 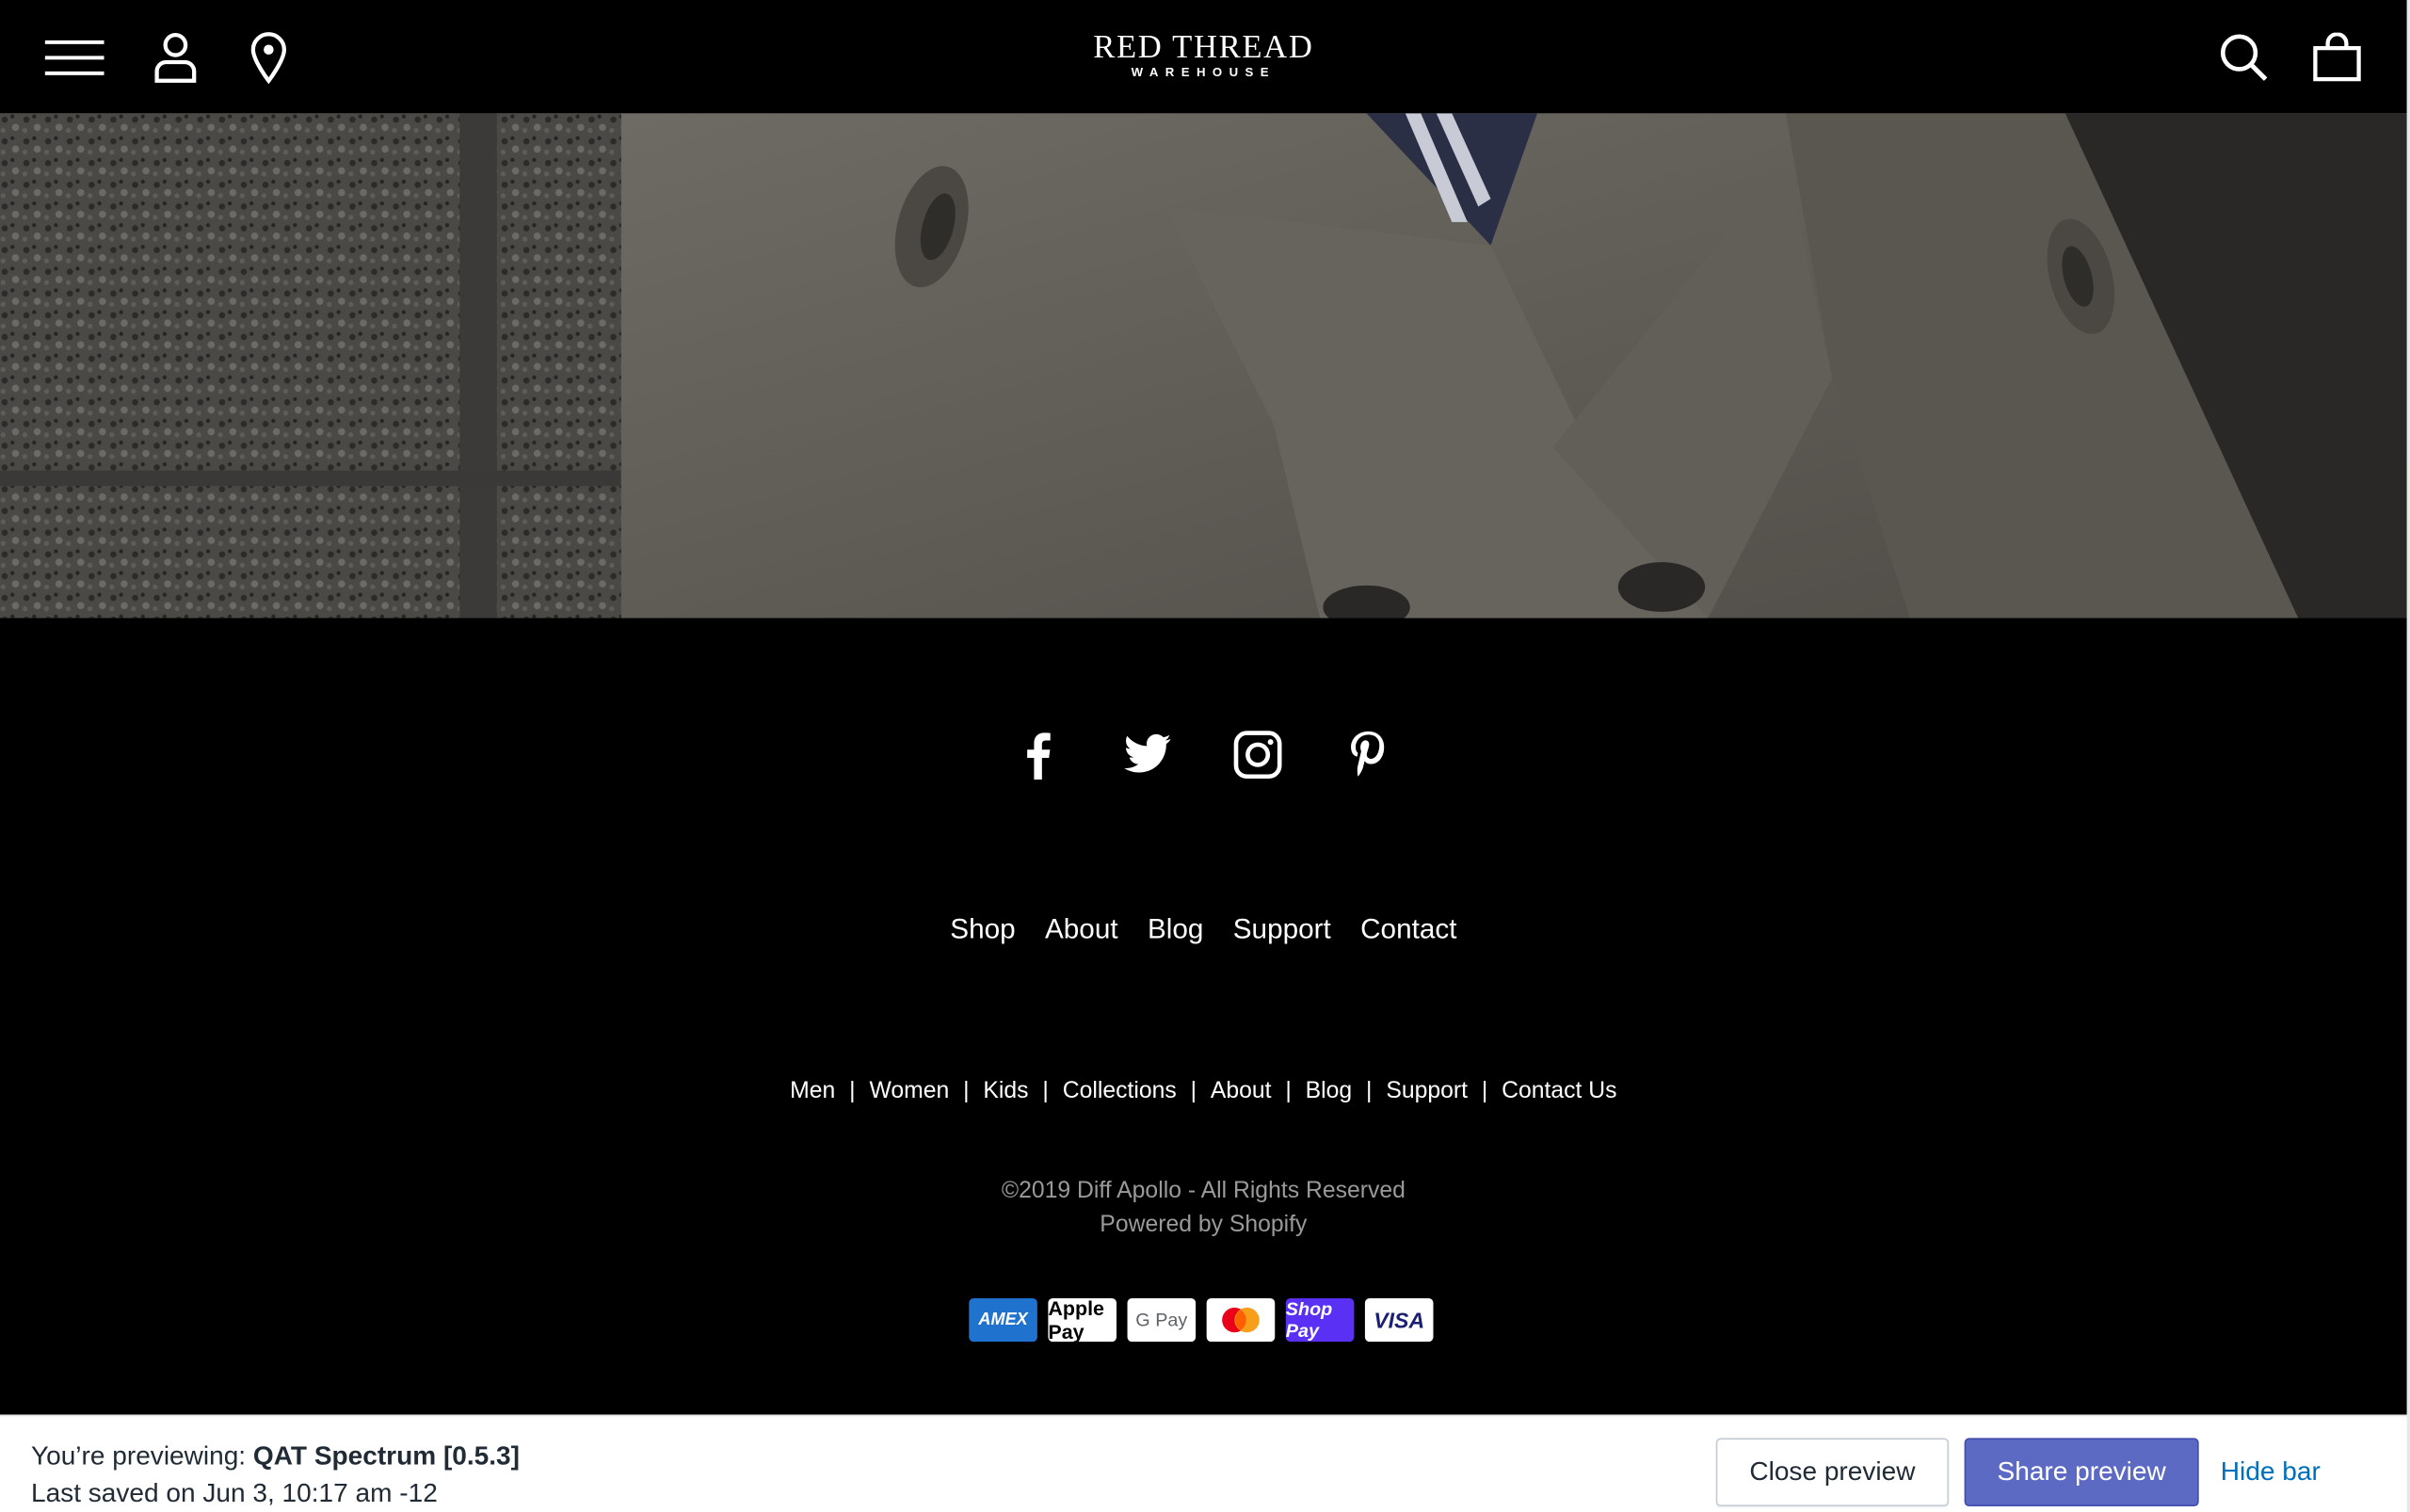 I want to click on share-preview-button: Share preview, so click(x=2081, y=1472).